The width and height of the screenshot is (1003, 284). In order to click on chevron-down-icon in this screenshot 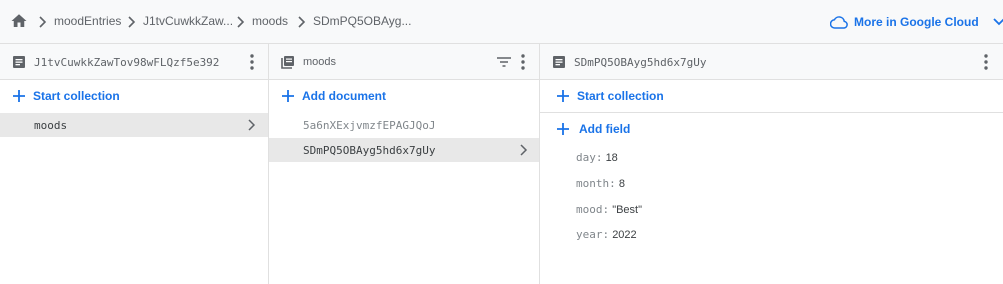, I will do `click(998, 22)`.